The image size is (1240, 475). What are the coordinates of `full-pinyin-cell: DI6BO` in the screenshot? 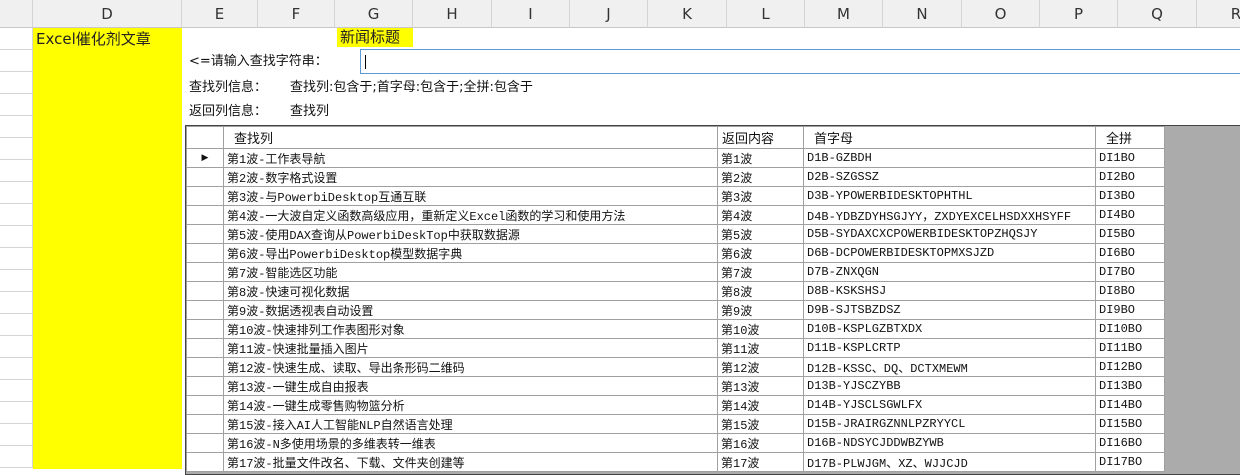 It's located at (1130, 253).